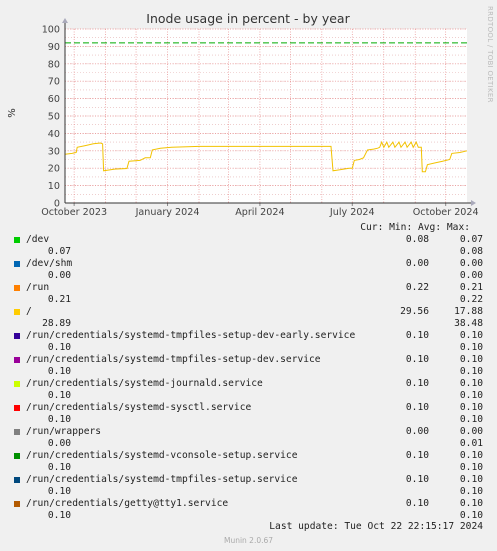 Image resolution: width=497 pixels, height=551 pixels. I want to click on legend-value-max: 0.22, so click(471, 299).